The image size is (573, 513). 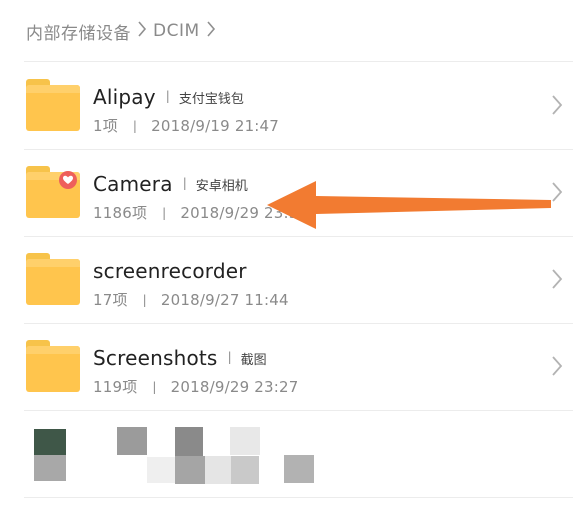 I want to click on folder-name-line: Camera | 安卓相机, so click(x=170, y=184).